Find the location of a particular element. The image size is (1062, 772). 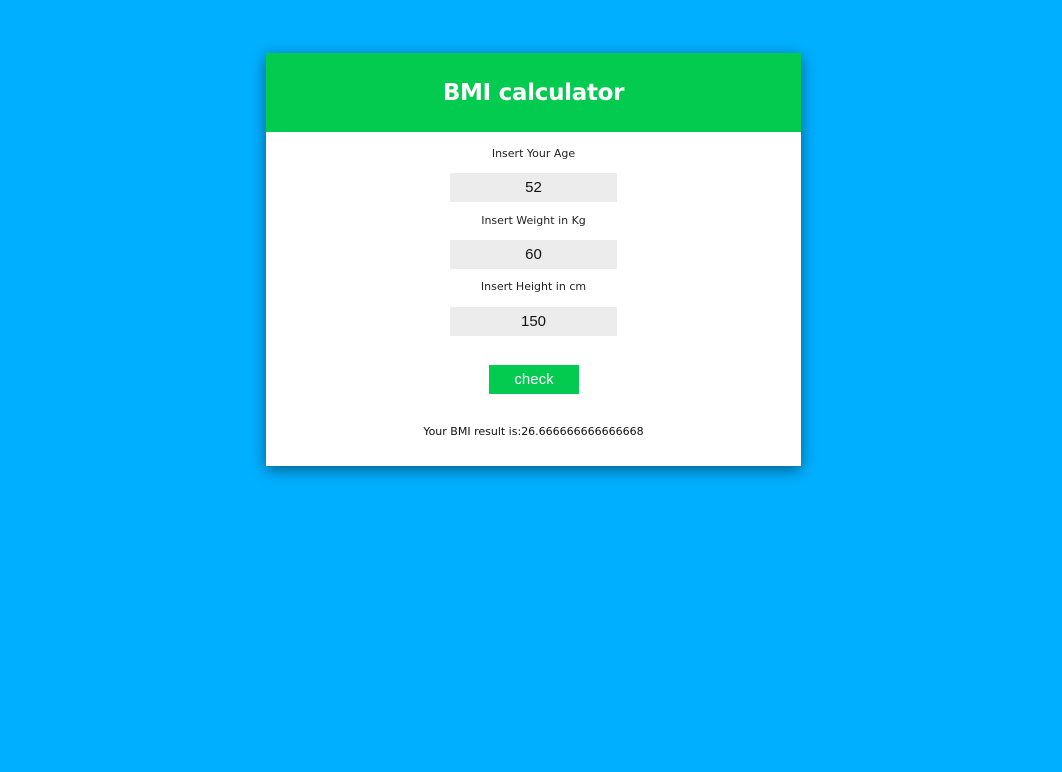

age-label: Insert Your Age is located at coordinates (533, 153).